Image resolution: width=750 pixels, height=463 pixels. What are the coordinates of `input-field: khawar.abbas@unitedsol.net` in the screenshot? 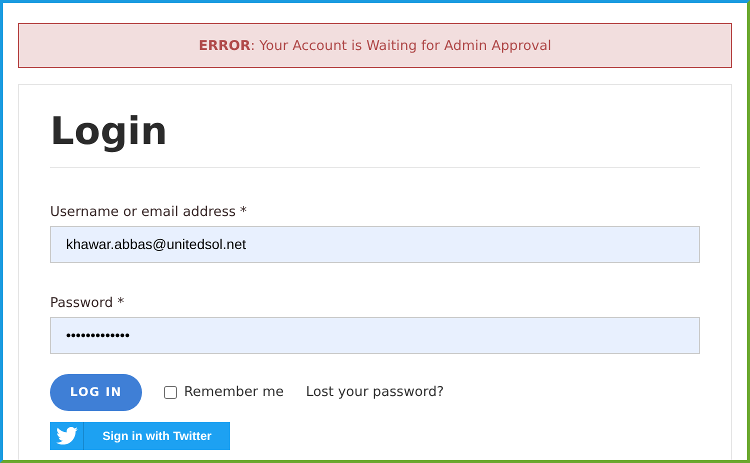 It's located at (375, 244).